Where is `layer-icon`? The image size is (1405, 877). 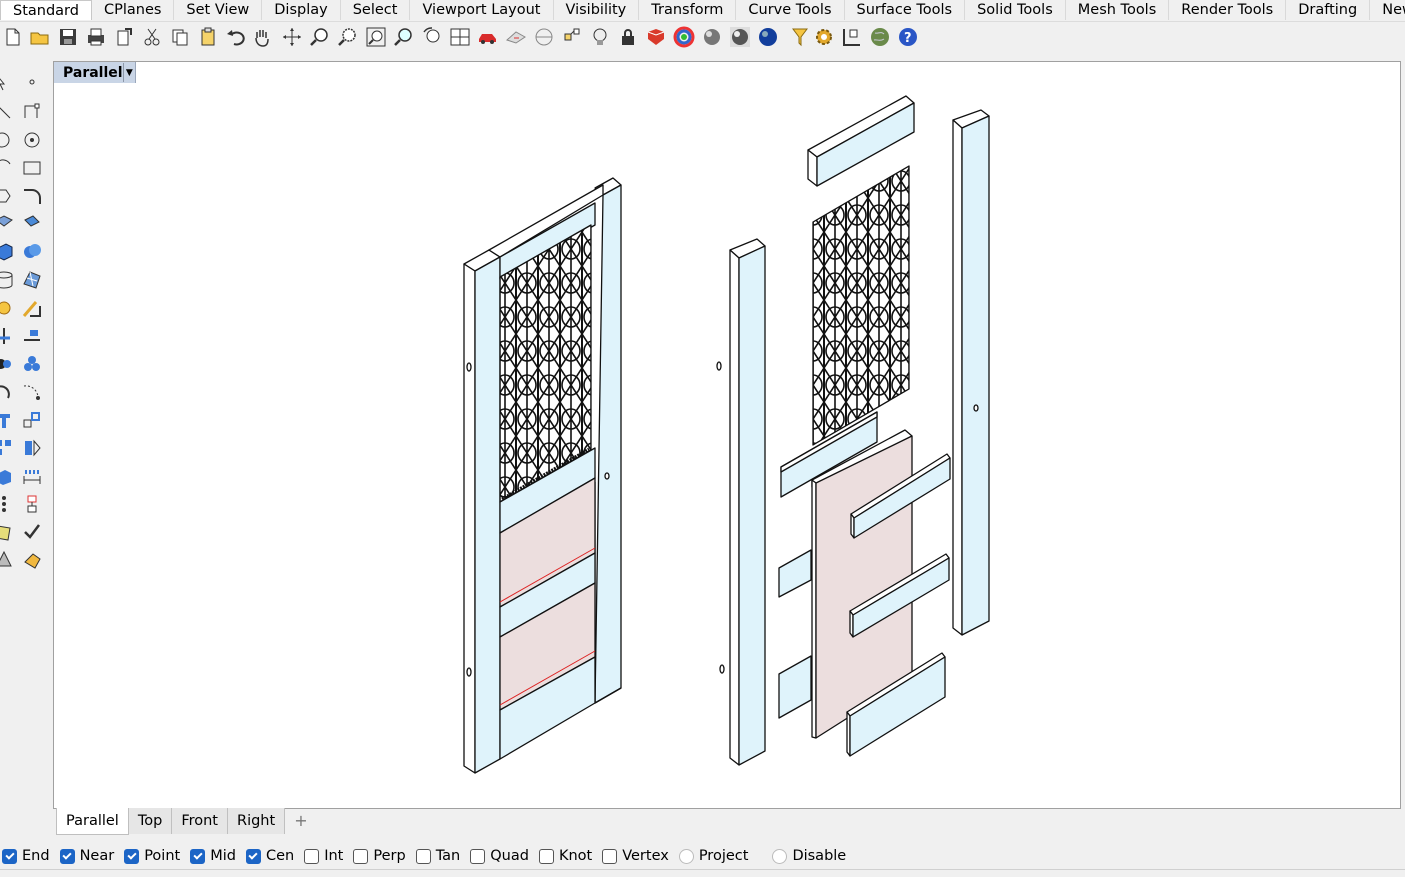 layer-icon is located at coordinates (656, 37).